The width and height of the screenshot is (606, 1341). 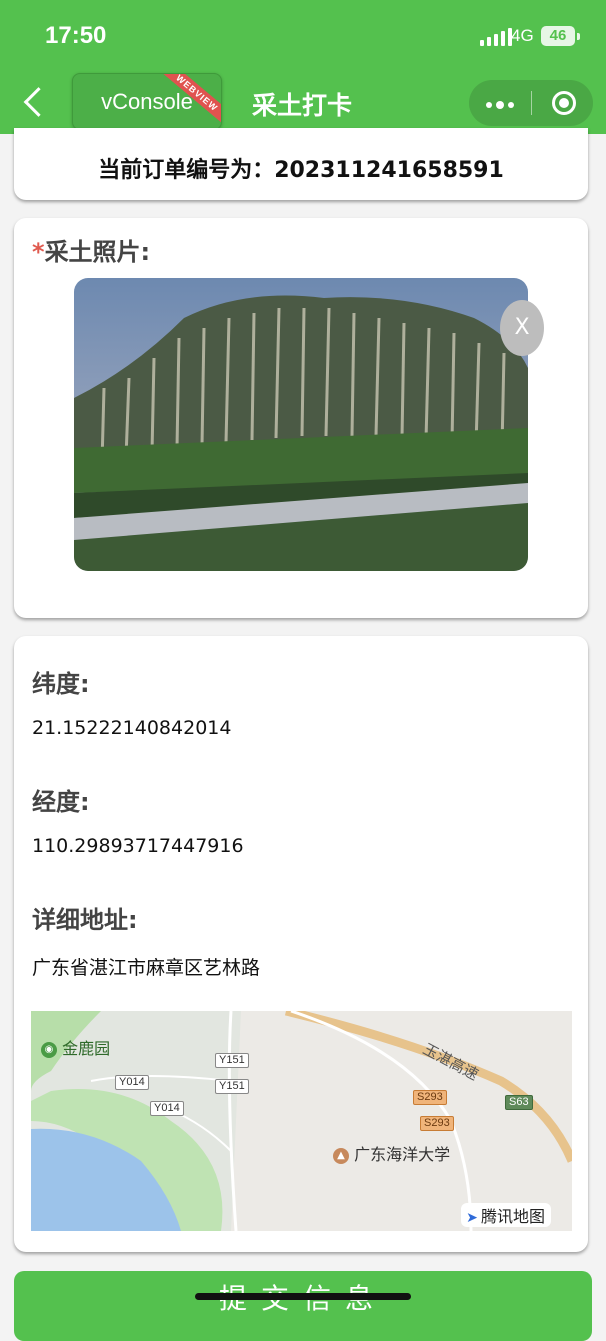 What do you see at coordinates (391, 1153) in the screenshot?
I see `map-poi-university: ▲ 广东海洋大学` at bounding box center [391, 1153].